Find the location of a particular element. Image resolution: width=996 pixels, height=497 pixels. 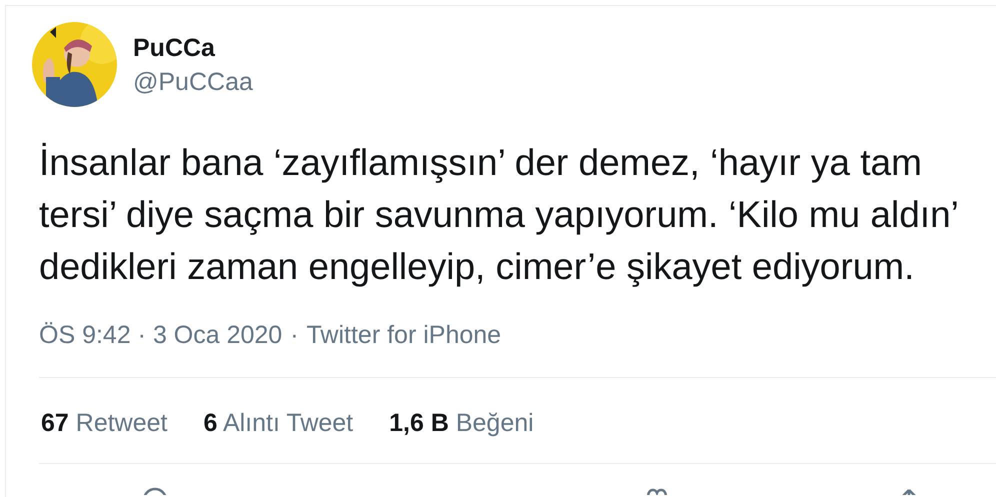

stat-link: 67 Retweet is located at coordinates (104, 423).